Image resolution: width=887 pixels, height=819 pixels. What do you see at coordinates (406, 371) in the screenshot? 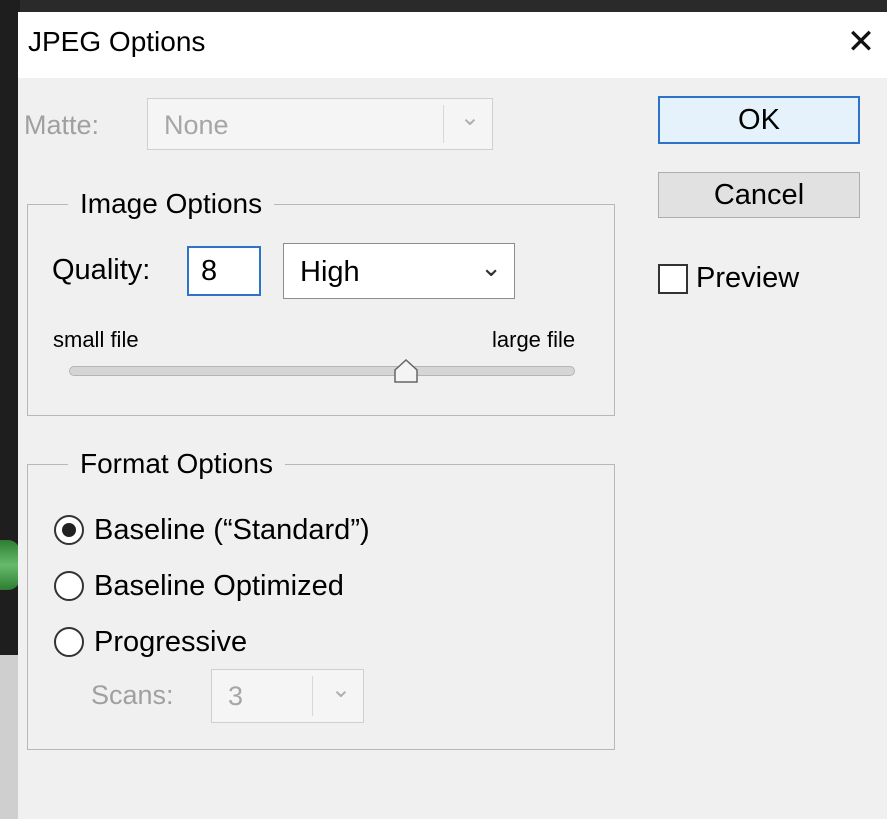
I see `slider-thumb-icon` at bounding box center [406, 371].